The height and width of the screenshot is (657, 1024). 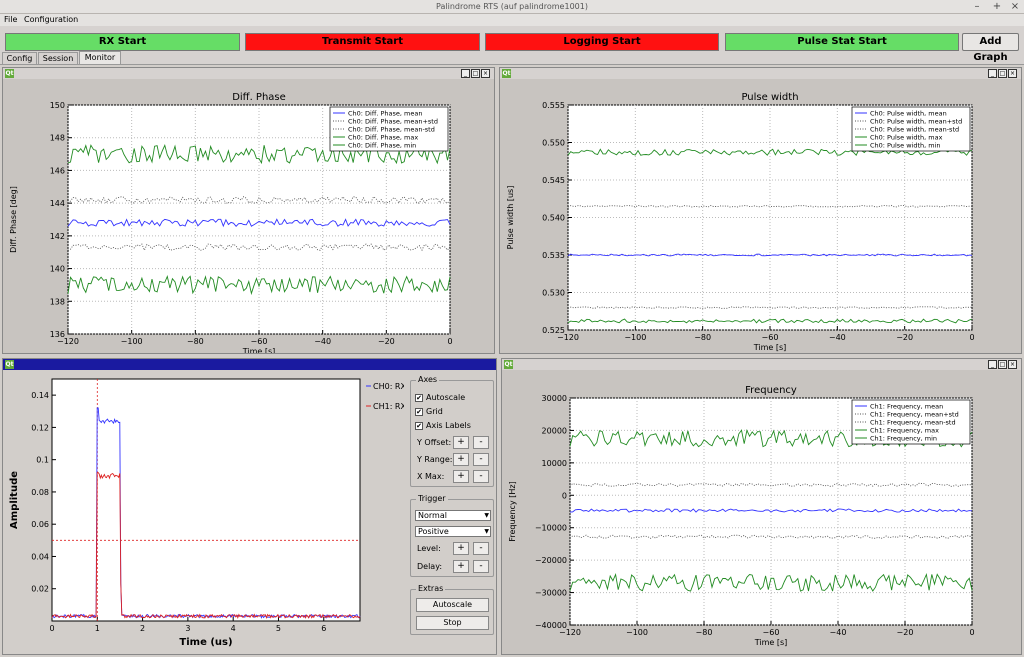 I want to click on x-max-minus-button: -, so click(x=481, y=476).